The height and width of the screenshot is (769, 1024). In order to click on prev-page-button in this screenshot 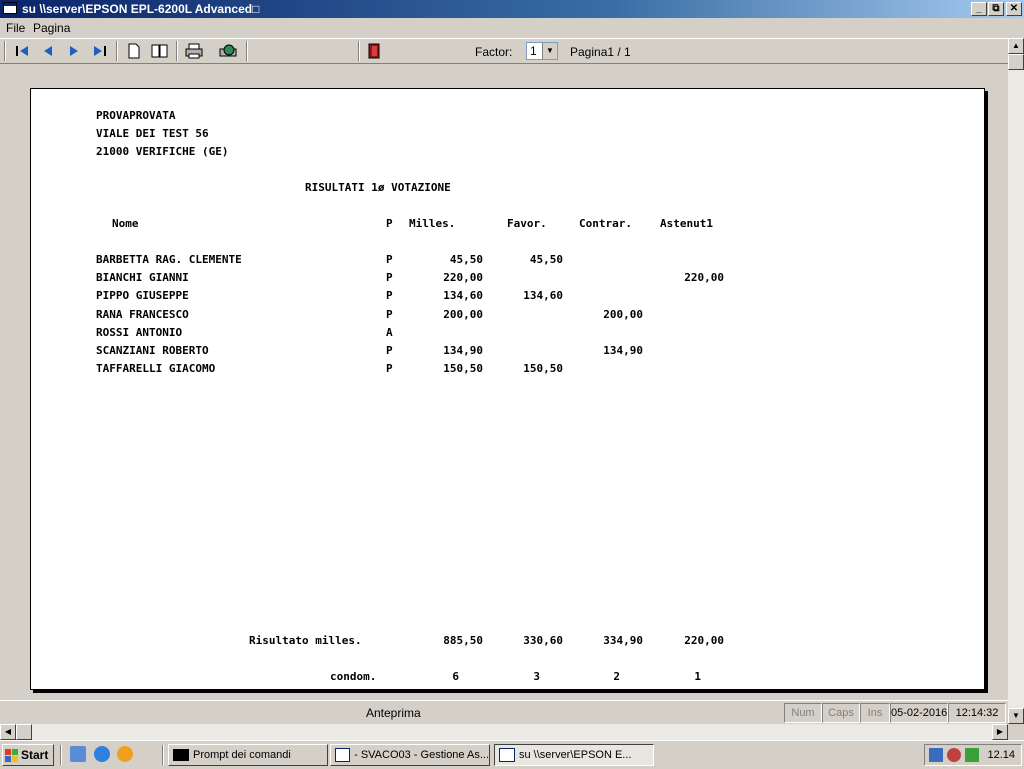, I will do `click(48, 51)`.